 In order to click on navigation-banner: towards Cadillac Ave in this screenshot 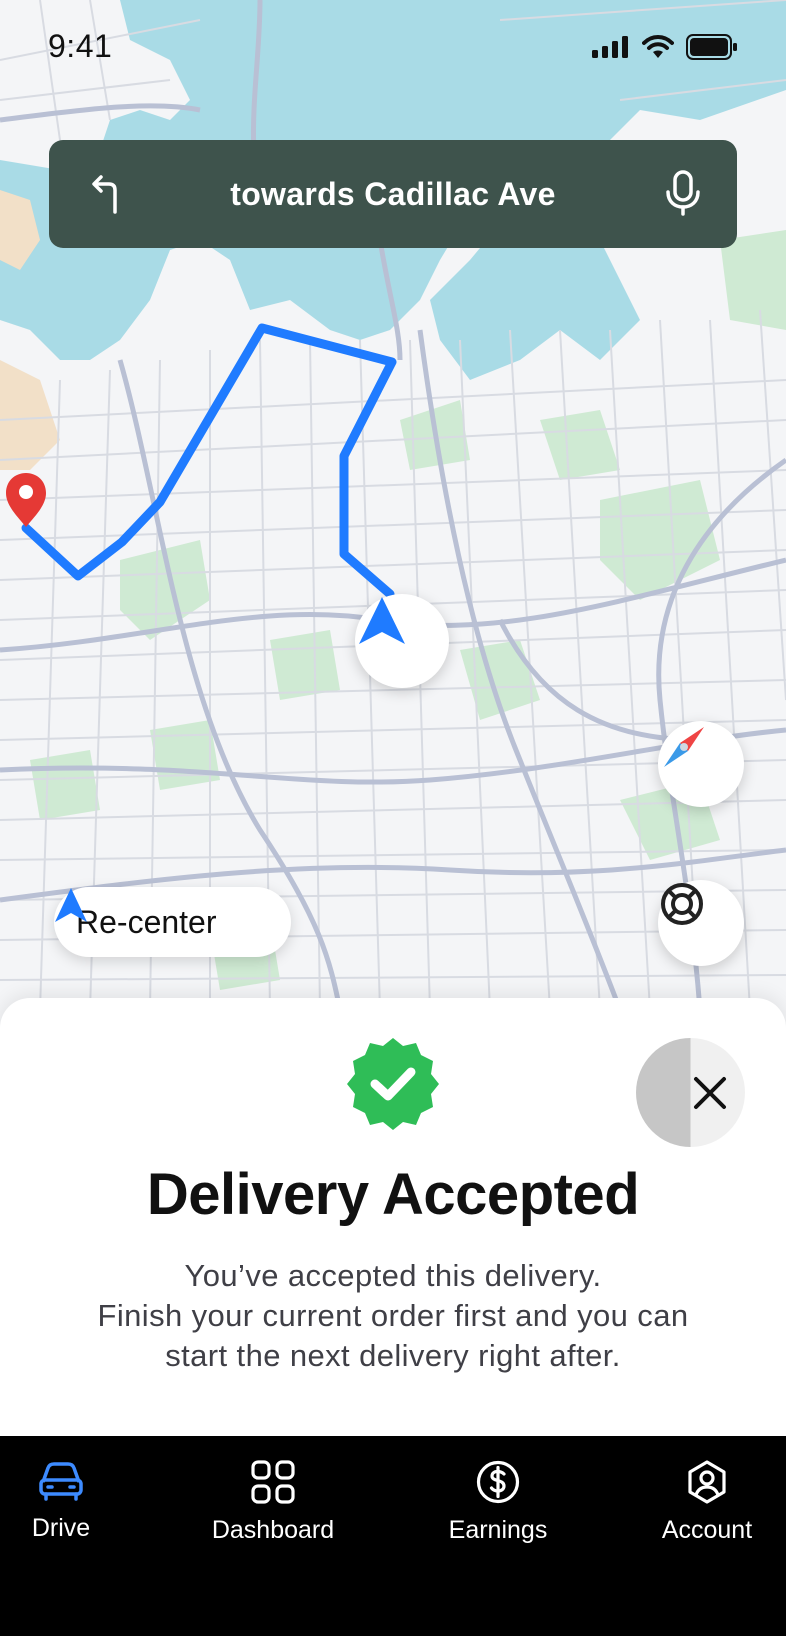, I will do `click(393, 194)`.